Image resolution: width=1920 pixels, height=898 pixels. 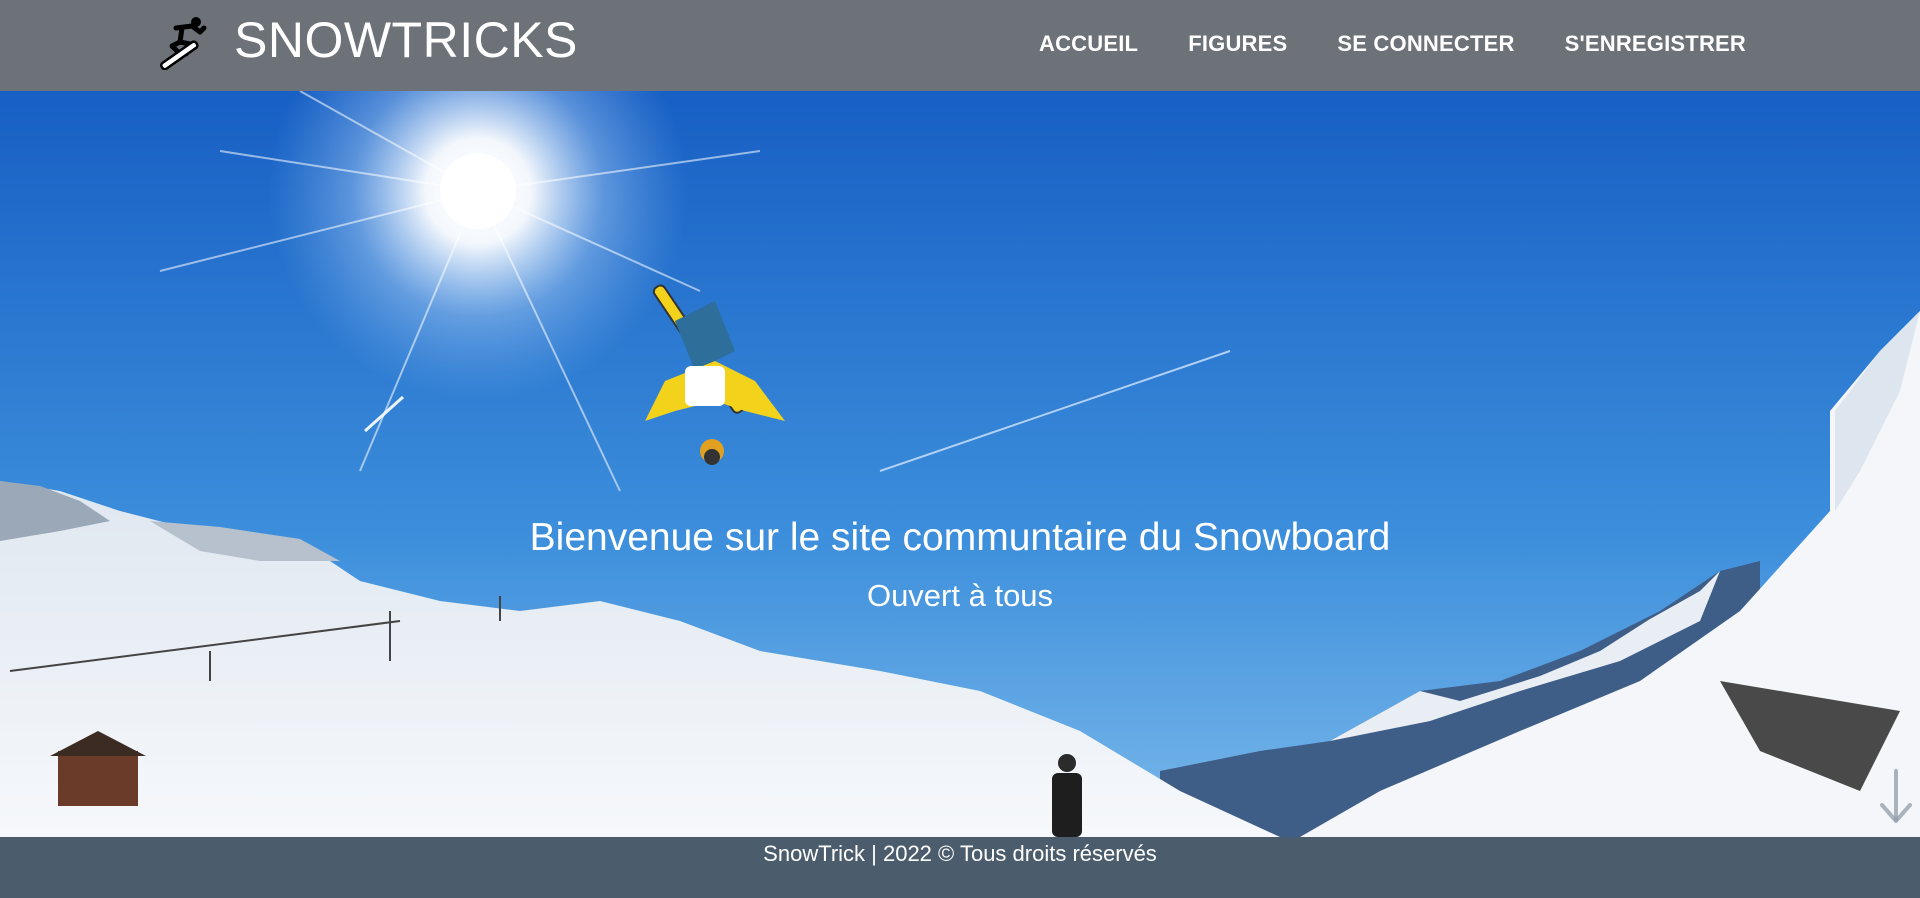 I want to click on snowboarder-icon, so click(x=183, y=43).